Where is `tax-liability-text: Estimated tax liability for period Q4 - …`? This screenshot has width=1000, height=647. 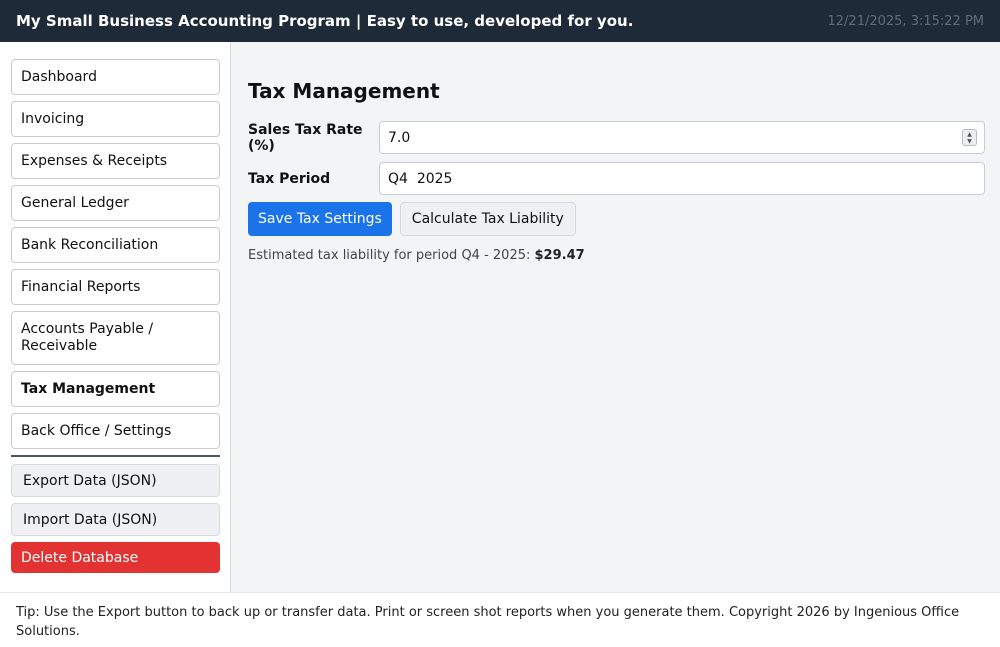 tax-liability-text: Estimated tax liability for period Q4 - … is located at coordinates (391, 255).